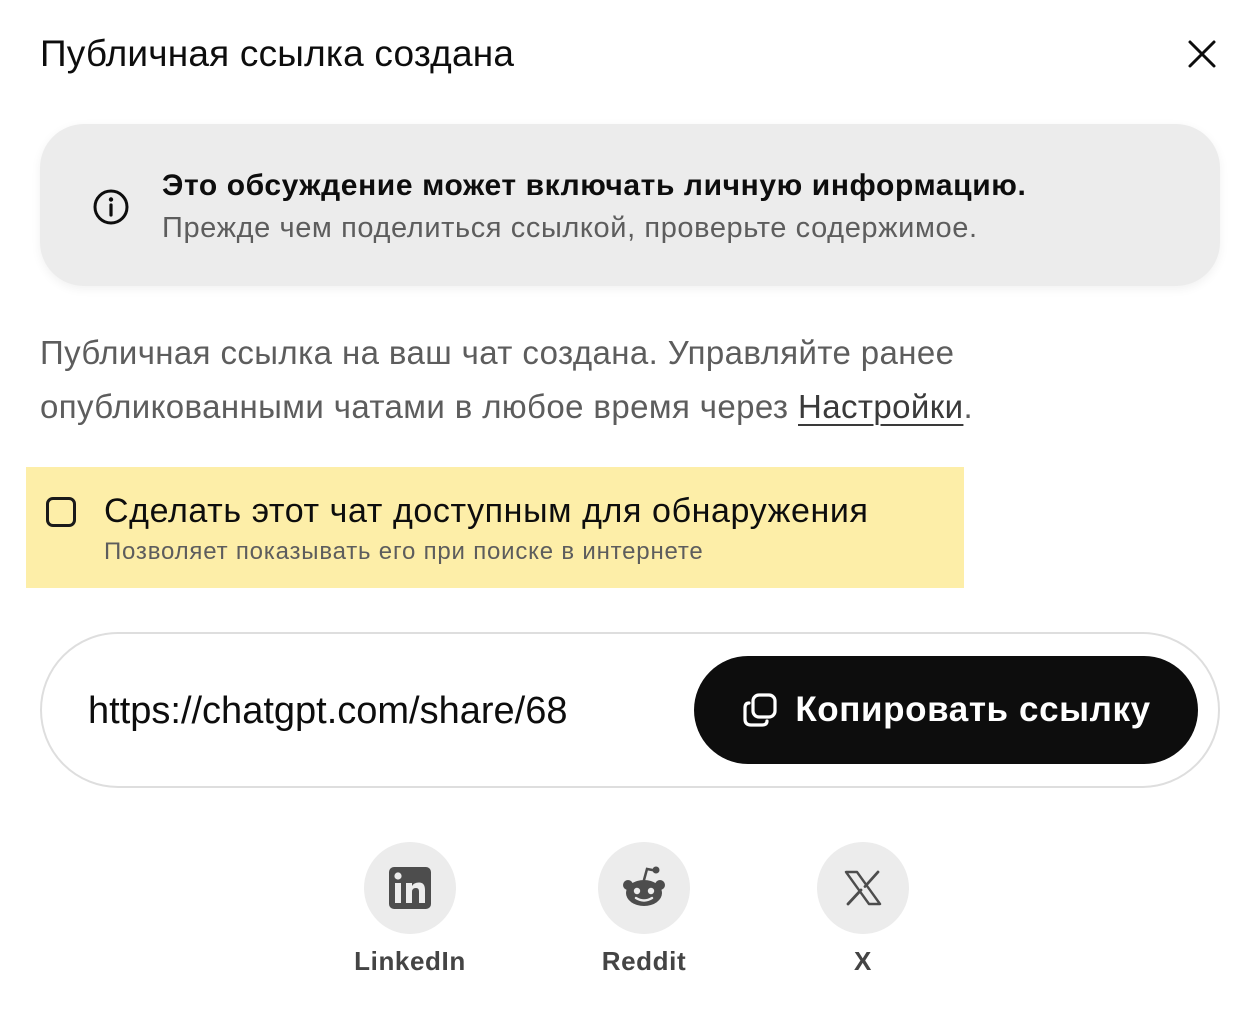  I want to click on description-suffix: ., so click(968, 406).